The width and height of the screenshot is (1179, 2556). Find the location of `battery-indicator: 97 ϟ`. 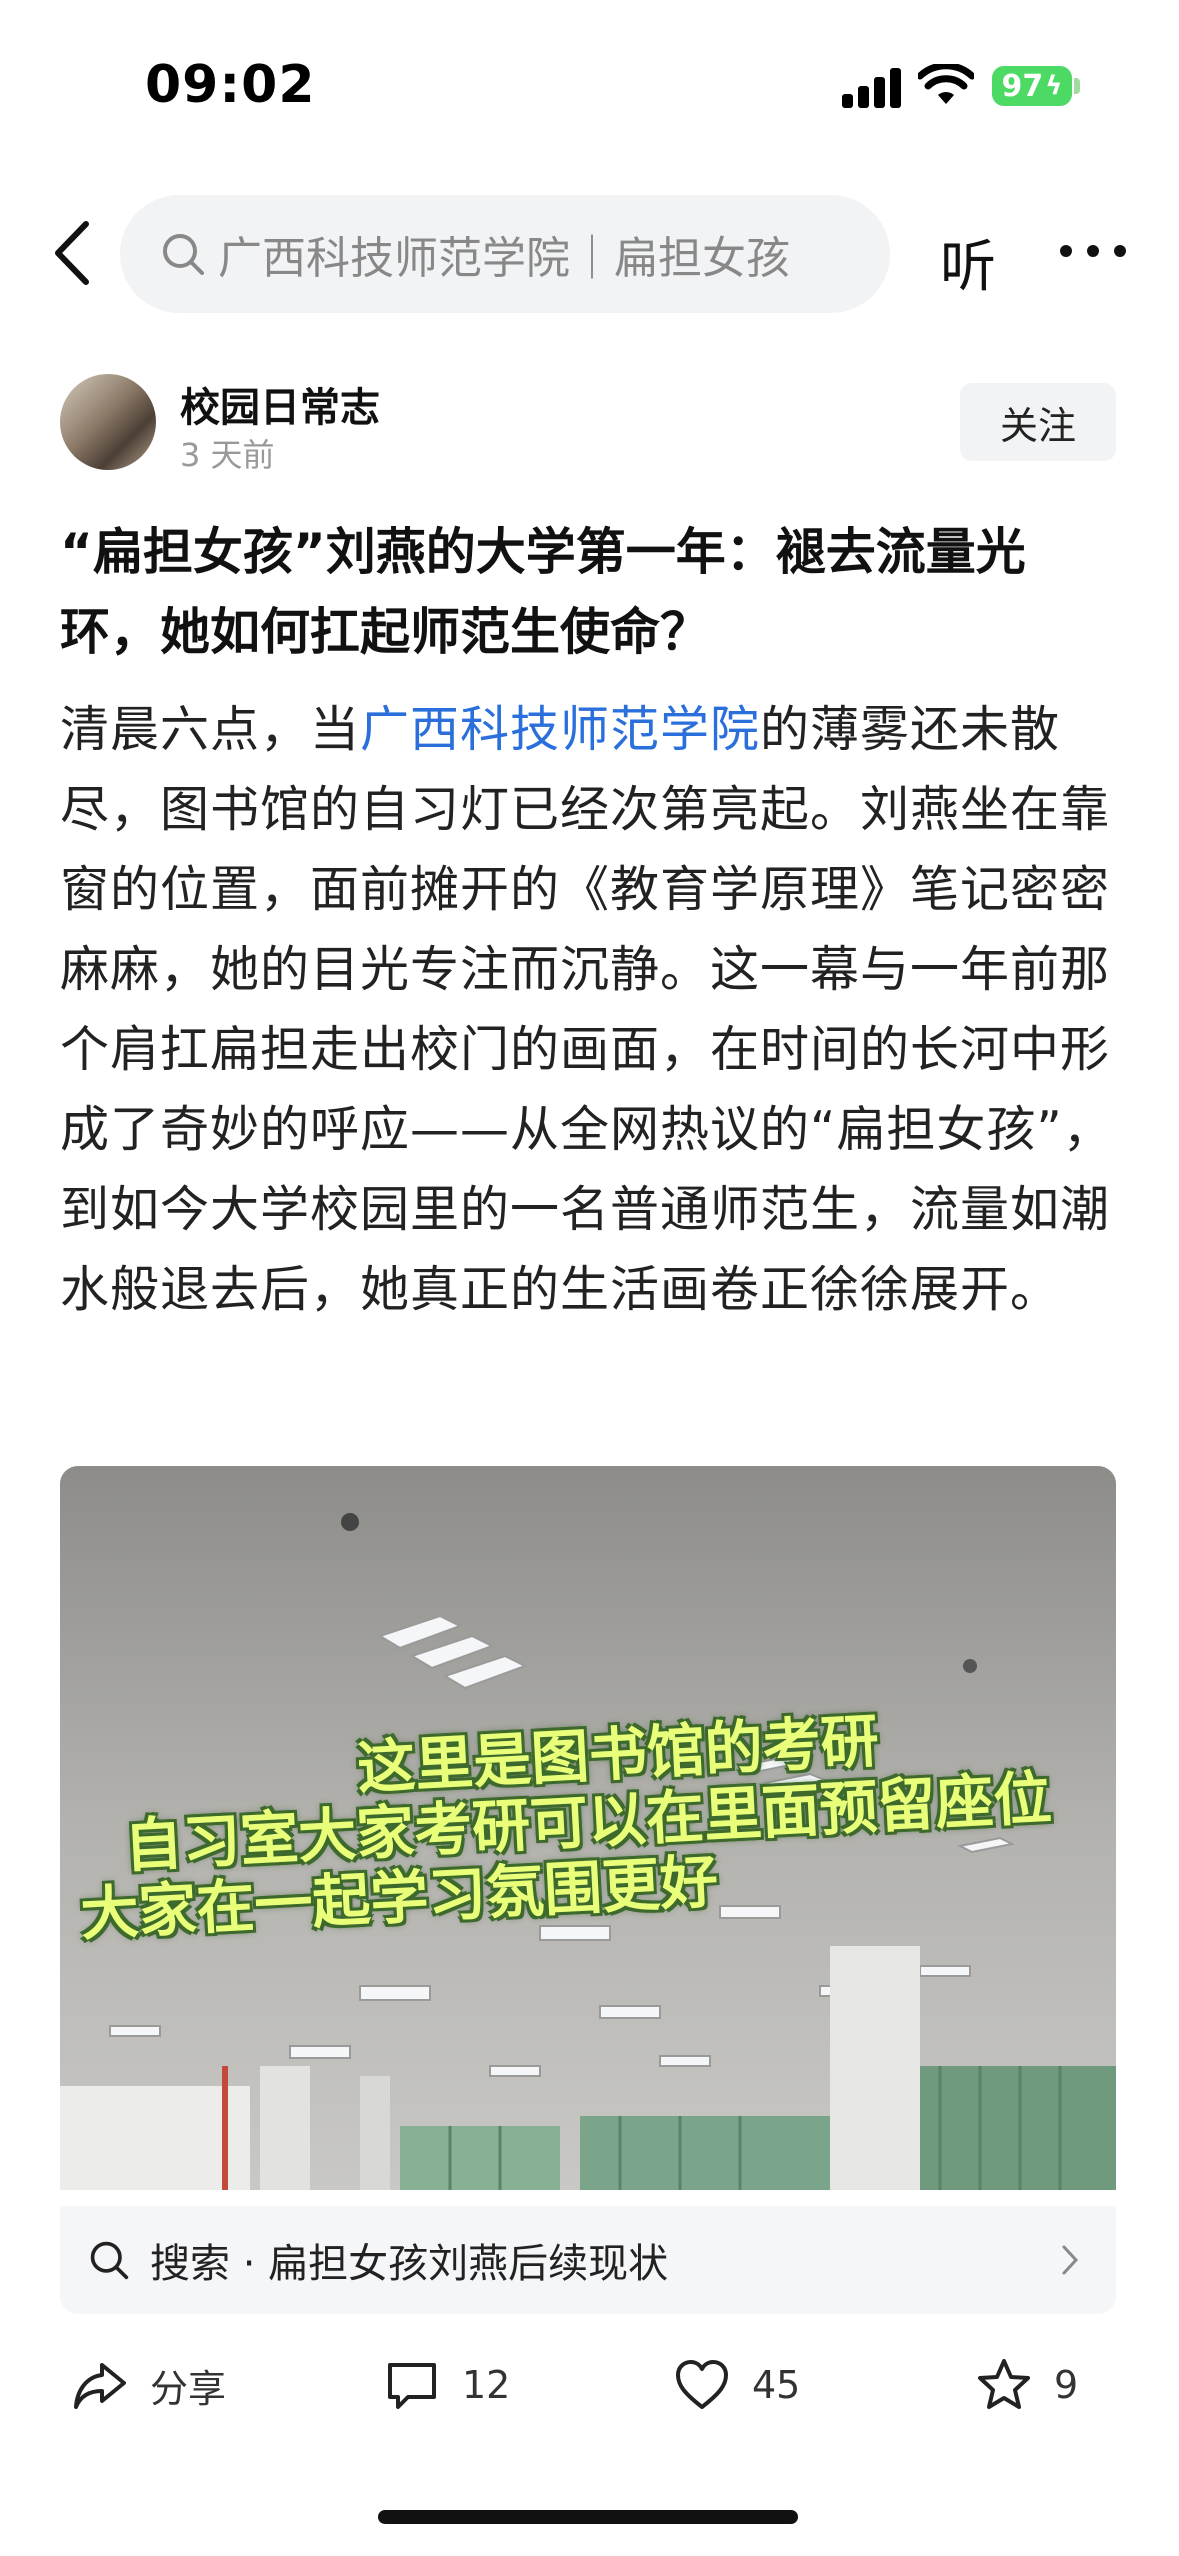

battery-indicator: 97 ϟ is located at coordinates (1032, 86).